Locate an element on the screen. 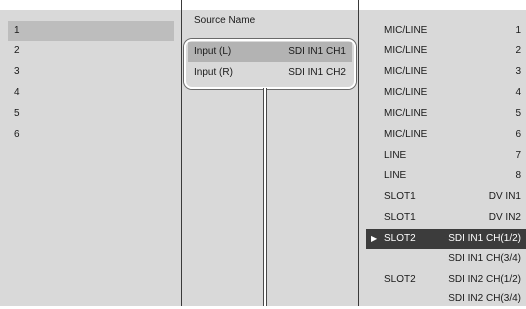 The height and width of the screenshot is (309, 526). option-value: 2 is located at coordinates (518, 50).